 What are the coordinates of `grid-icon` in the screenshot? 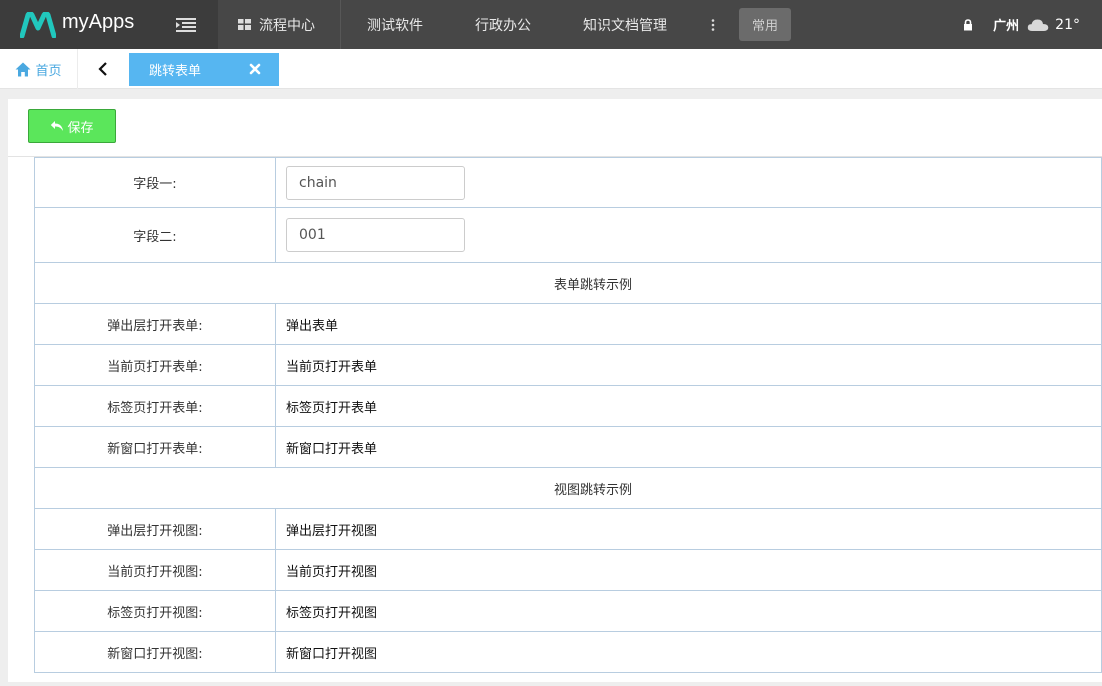 It's located at (244, 24).